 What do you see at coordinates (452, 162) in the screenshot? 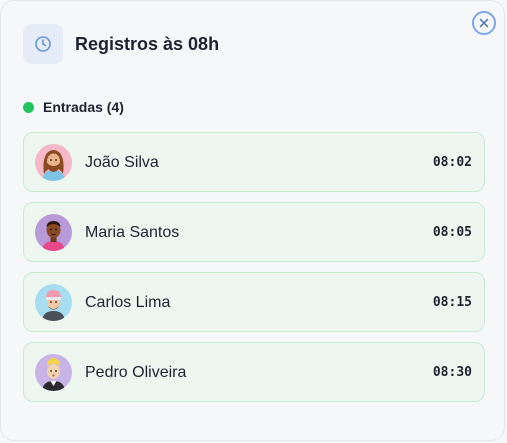
I see `entry-time: 08:02` at bounding box center [452, 162].